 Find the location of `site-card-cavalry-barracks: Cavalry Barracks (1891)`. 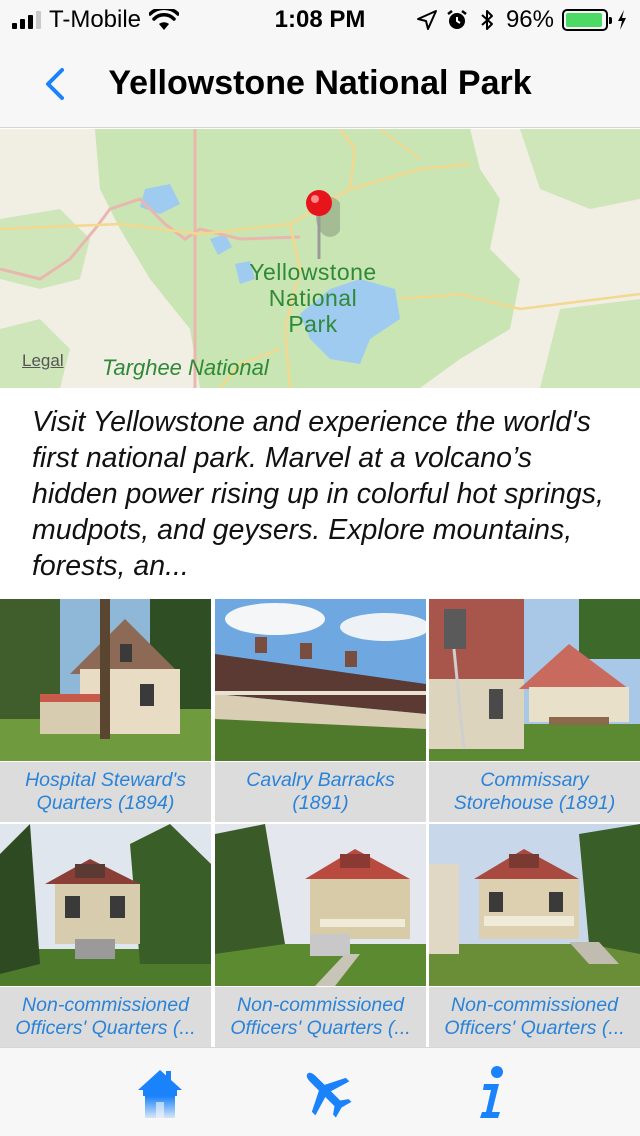

site-card-cavalry-barracks: Cavalry Barracks (1891) is located at coordinates (320, 711).